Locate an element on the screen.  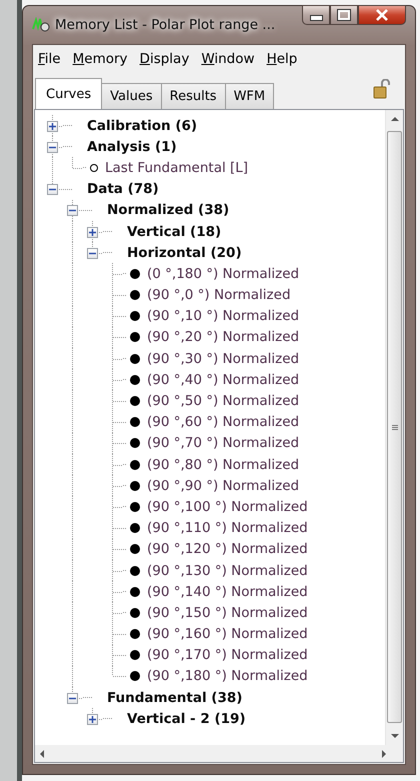
tree-item: (90 °,130 °) Normalized is located at coordinates (227, 570).